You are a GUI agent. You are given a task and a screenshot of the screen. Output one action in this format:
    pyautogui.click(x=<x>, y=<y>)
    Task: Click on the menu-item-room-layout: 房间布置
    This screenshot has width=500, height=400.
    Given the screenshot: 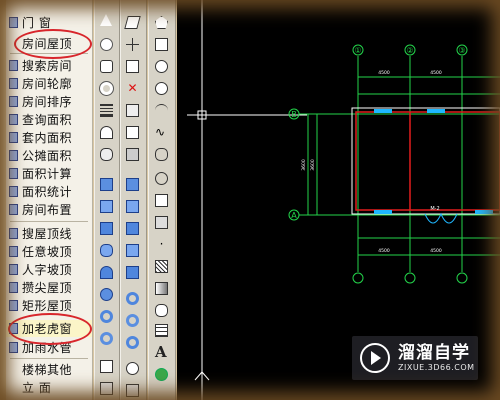 What is the action you would take?
    pyautogui.click(x=49, y=209)
    